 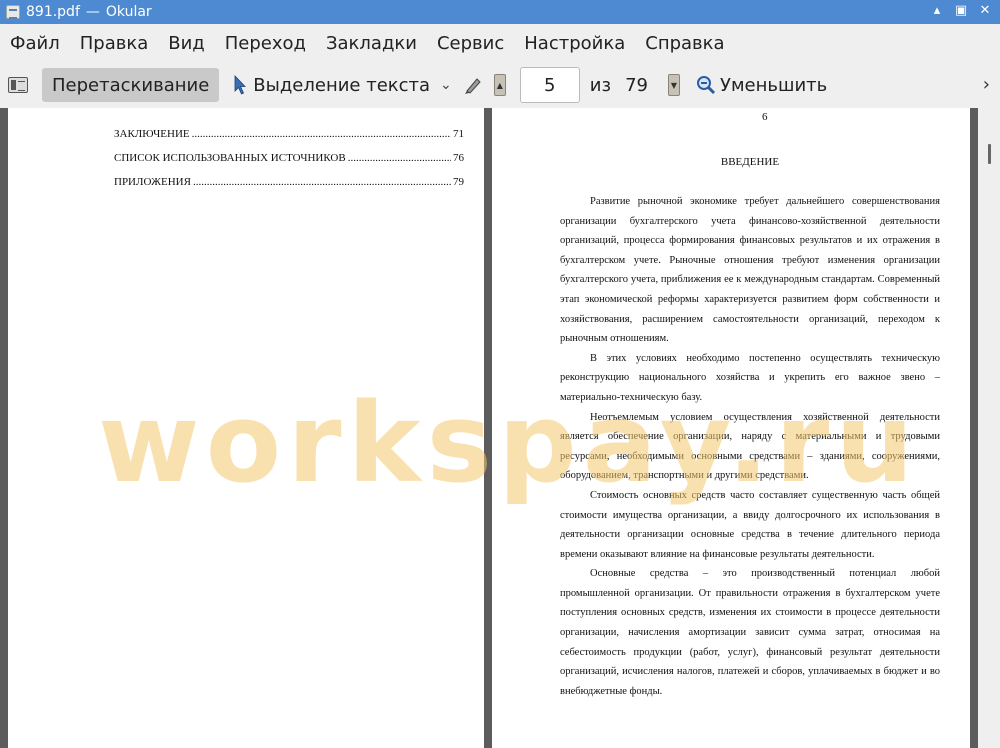 I want to click on toc-page: 76, so click(x=458, y=158).